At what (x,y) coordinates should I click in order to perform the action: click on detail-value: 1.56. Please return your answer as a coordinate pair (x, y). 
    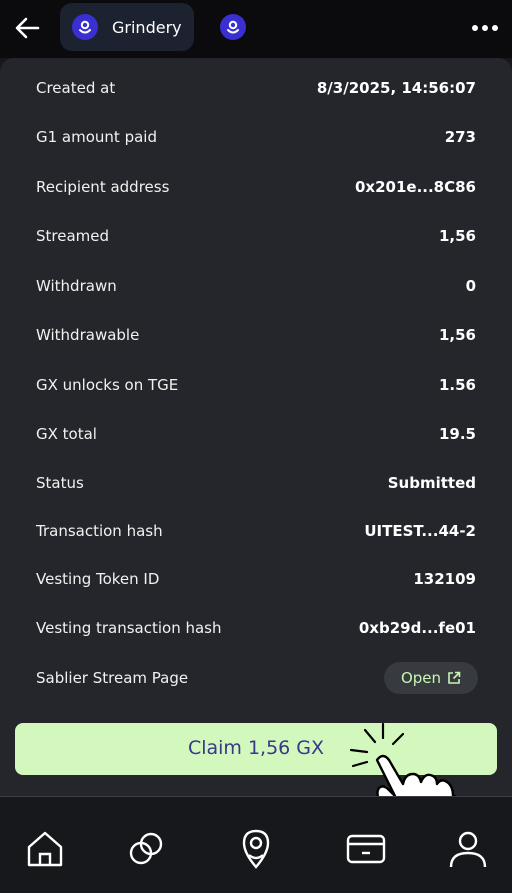
    Looking at the image, I should click on (457, 385).